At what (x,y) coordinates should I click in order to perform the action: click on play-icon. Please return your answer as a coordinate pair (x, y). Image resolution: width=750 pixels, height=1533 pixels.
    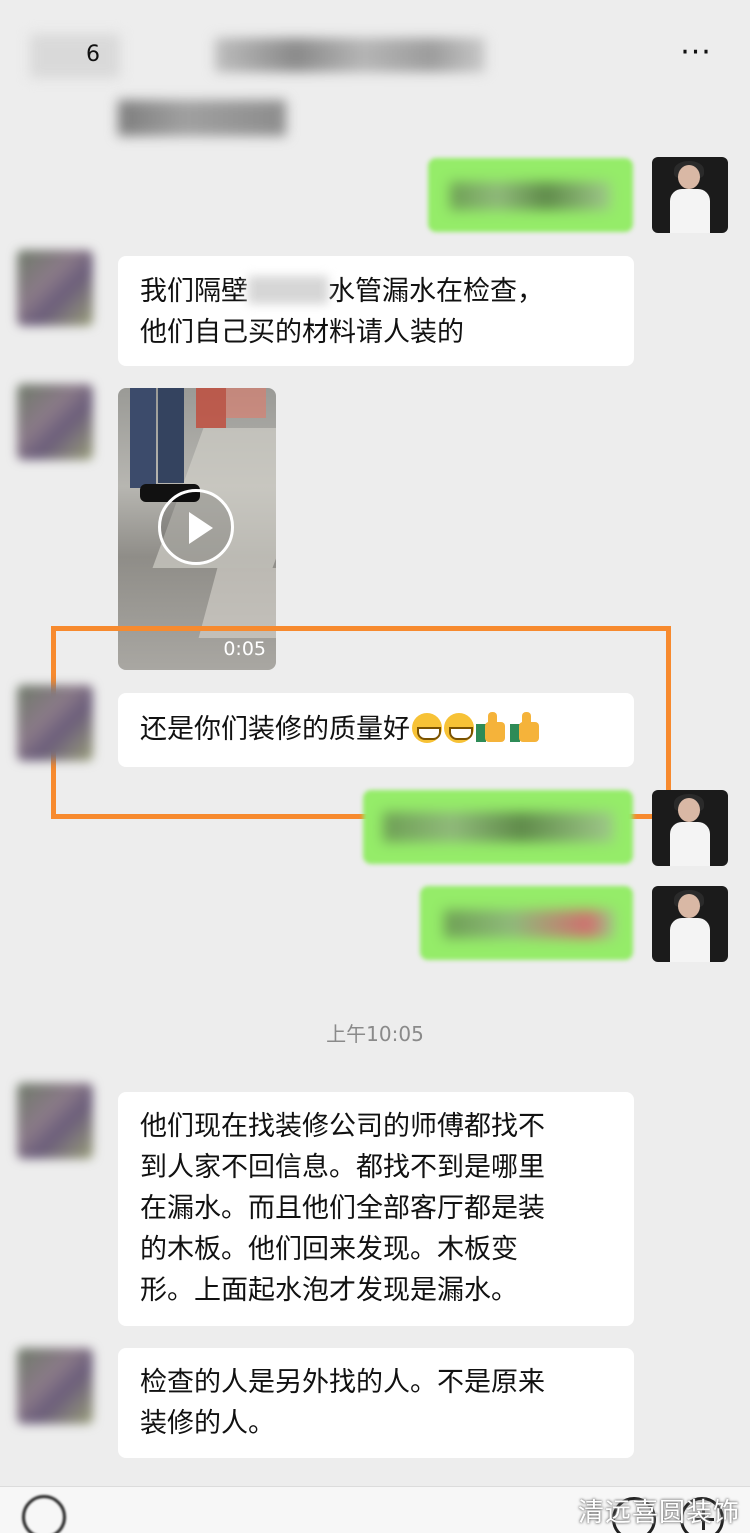
    Looking at the image, I should click on (196, 527).